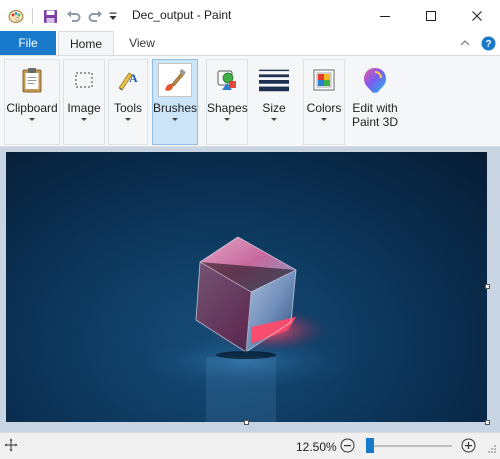  I want to click on customize-quick-access-chevron-down-icon, so click(113, 16).